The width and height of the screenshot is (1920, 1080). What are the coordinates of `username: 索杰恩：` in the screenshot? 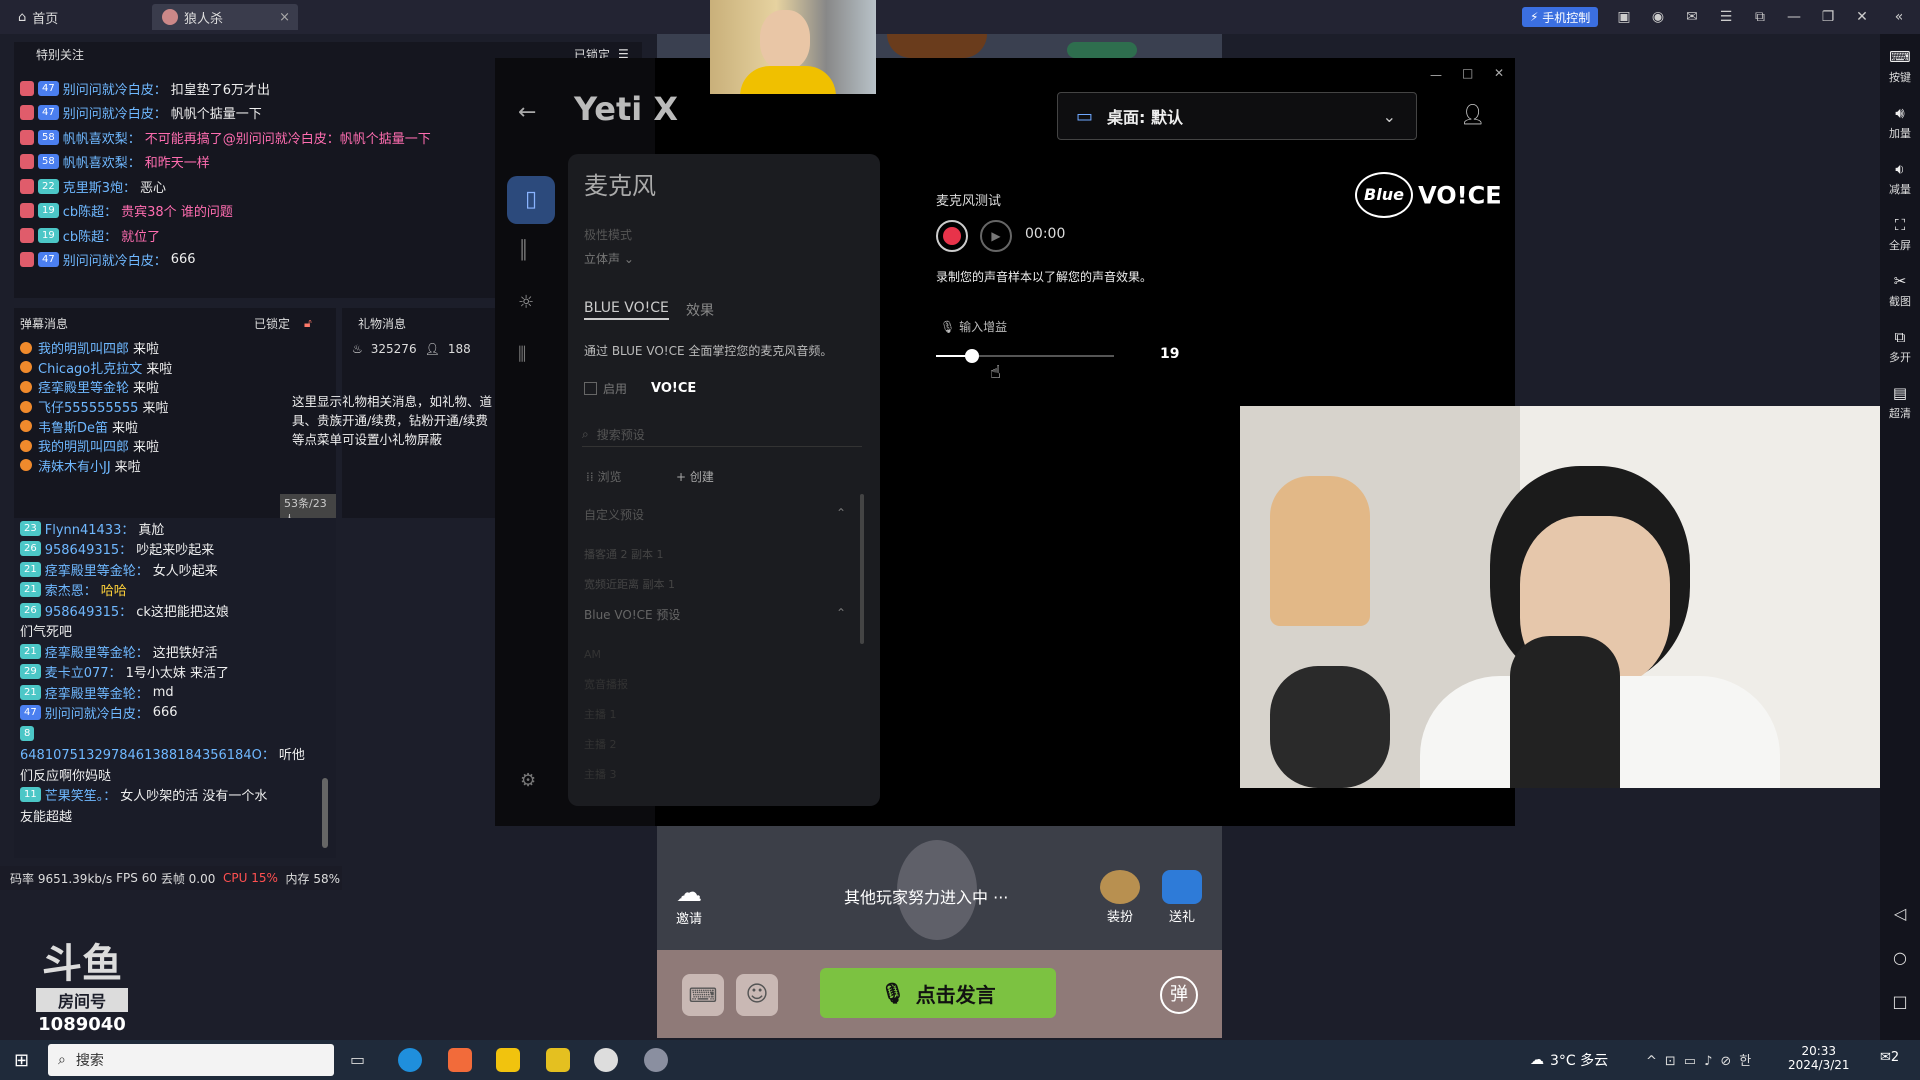 It's located at (71, 589).